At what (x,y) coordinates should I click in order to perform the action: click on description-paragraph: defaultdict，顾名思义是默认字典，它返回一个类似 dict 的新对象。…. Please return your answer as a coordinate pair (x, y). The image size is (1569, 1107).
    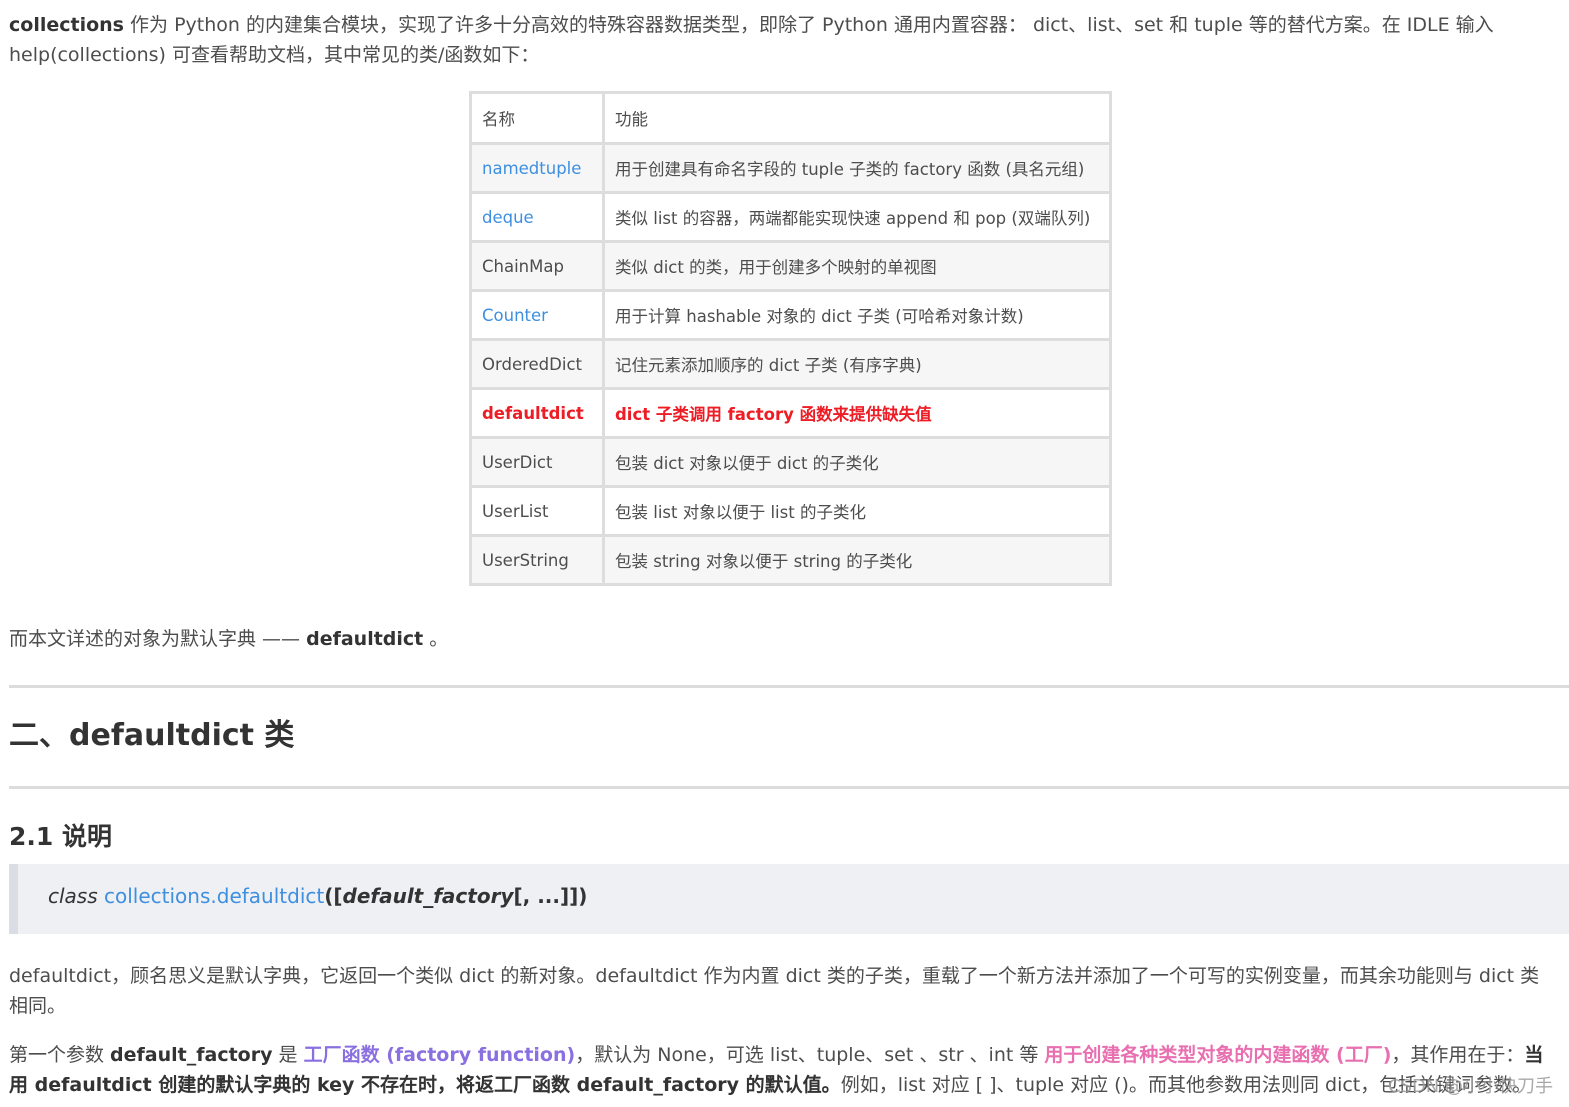
    Looking at the image, I should click on (774, 991).